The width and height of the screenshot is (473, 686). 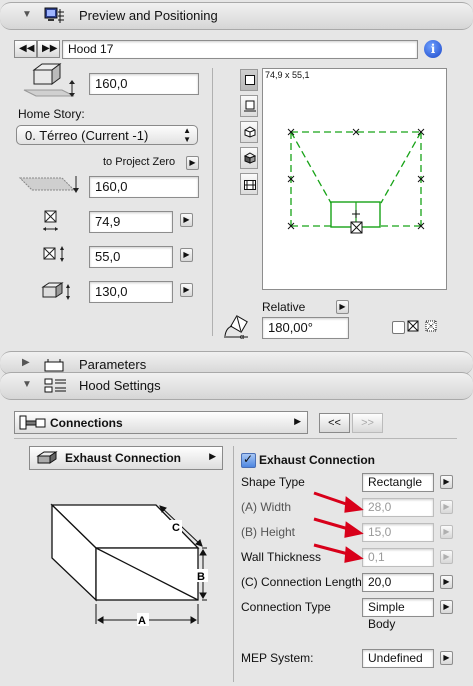 What do you see at coordinates (55, 17) in the screenshot?
I see `preview-section-icon` at bounding box center [55, 17].